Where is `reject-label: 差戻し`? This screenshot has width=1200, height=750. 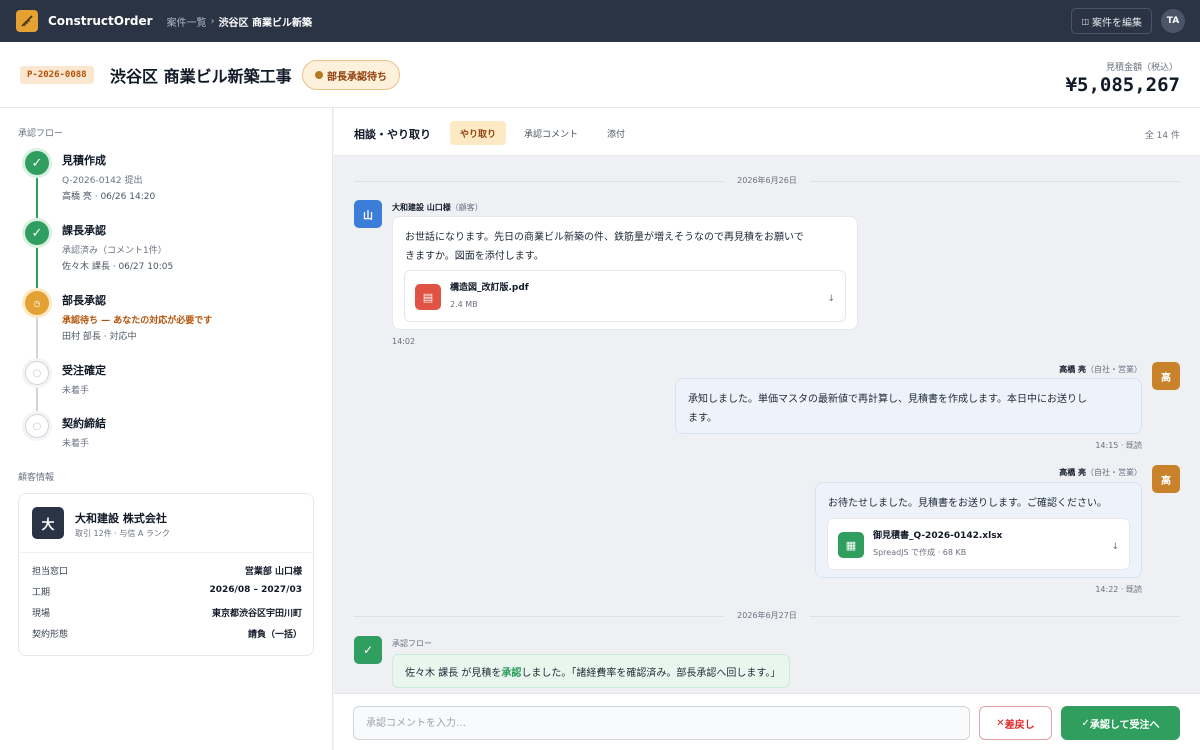 reject-label: 差戻し is located at coordinates (1019, 725).